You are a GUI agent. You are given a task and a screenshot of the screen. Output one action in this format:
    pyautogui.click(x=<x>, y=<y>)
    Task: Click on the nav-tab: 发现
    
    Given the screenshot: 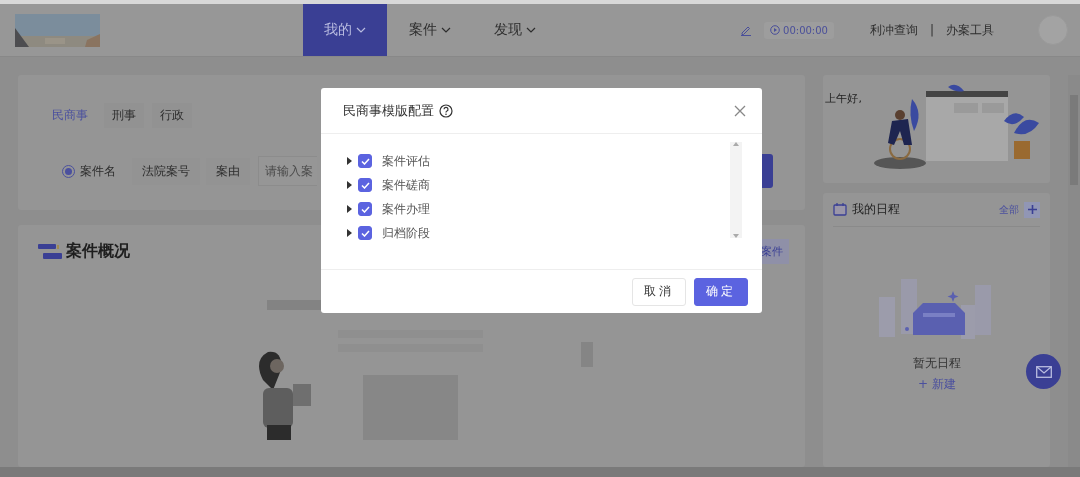 What is the action you would take?
    pyautogui.click(x=514, y=30)
    